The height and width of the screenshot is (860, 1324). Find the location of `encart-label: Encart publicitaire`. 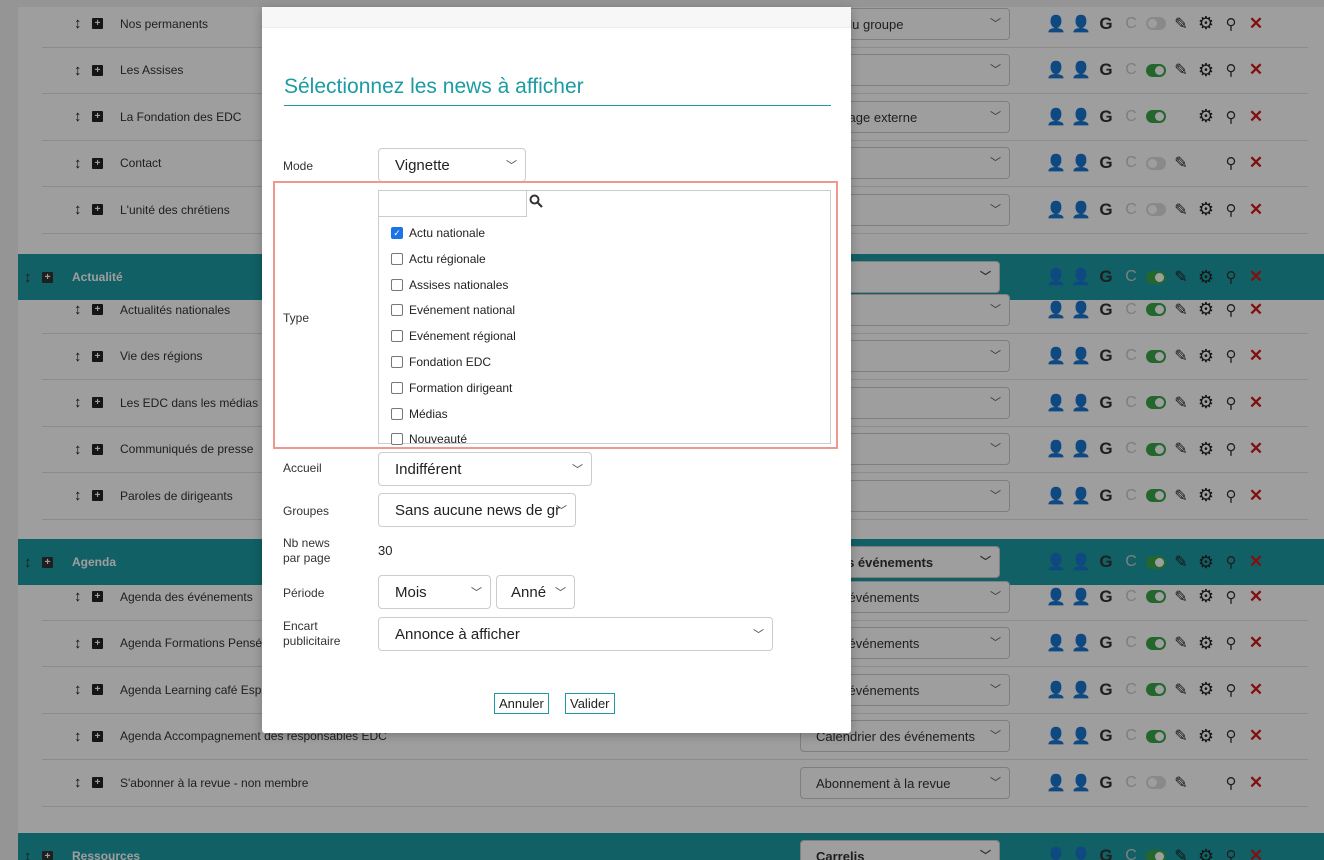

encart-label: Encart publicitaire is located at coordinates (311, 634).